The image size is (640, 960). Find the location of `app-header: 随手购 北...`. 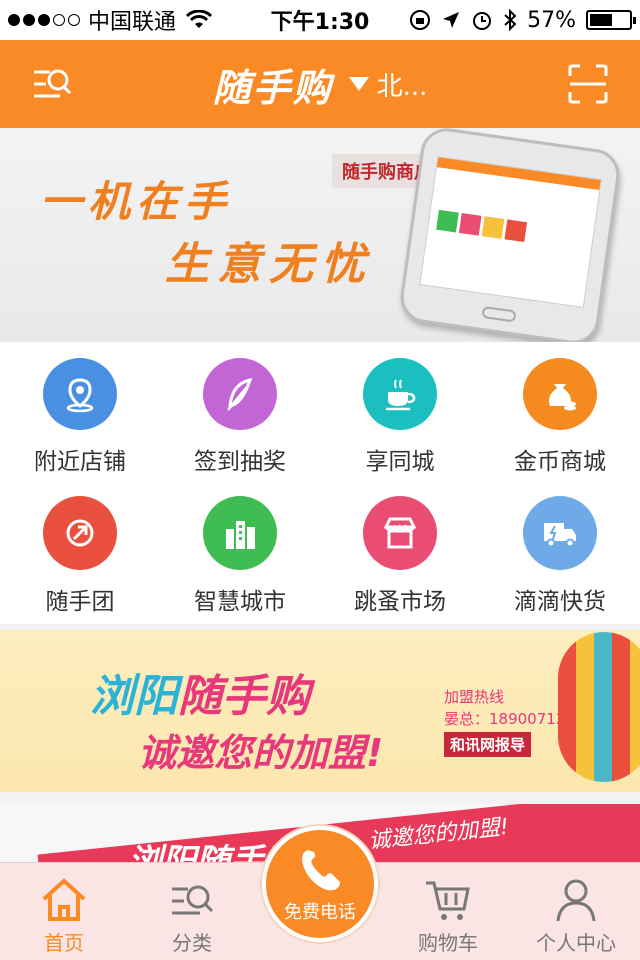

app-header: 随手购 北... is located at coordinates (320, 84).